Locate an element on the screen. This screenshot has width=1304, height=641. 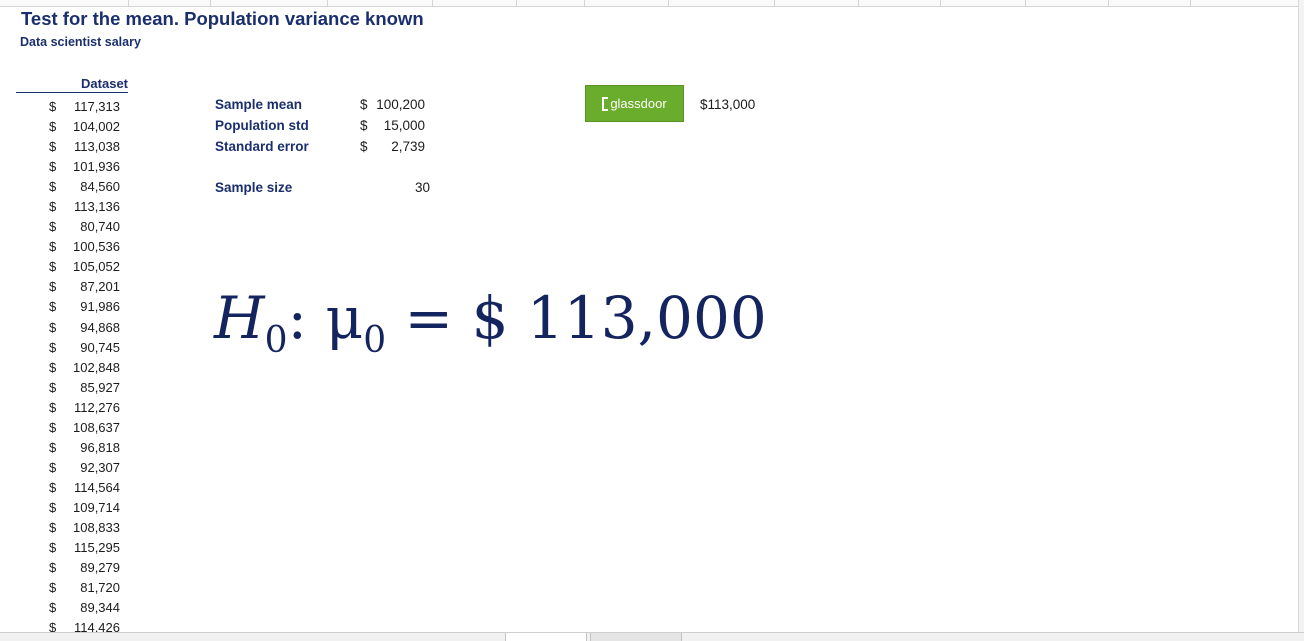
dataset-row: $112,276 is located at coordinates (84, 408).